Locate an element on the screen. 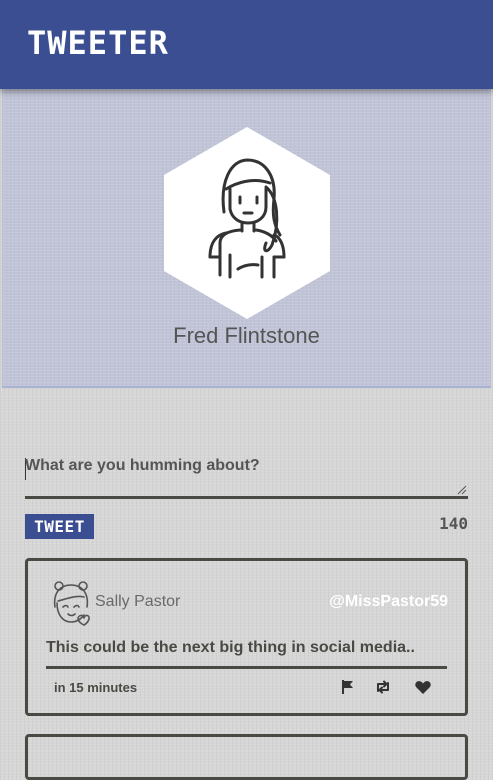 This screenshot has width=493, height=780. heart-icon is located at coordinates (423, 687).